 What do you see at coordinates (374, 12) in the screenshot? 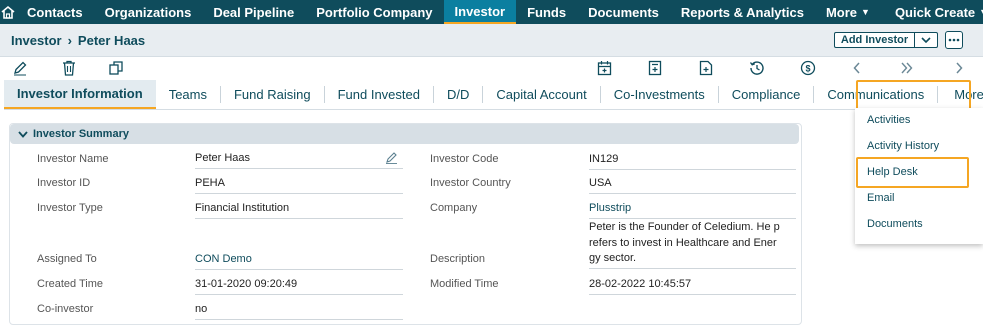
I see `nav-portfolio-company: Portfolio Company` at bounding box center [374, 12].